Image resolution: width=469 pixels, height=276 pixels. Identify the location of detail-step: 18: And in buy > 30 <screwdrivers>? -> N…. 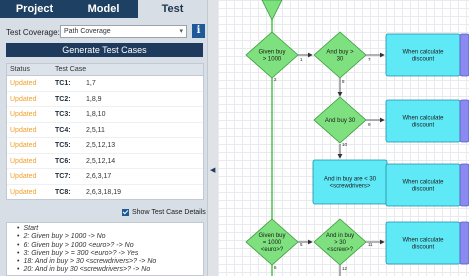
(110, 262).